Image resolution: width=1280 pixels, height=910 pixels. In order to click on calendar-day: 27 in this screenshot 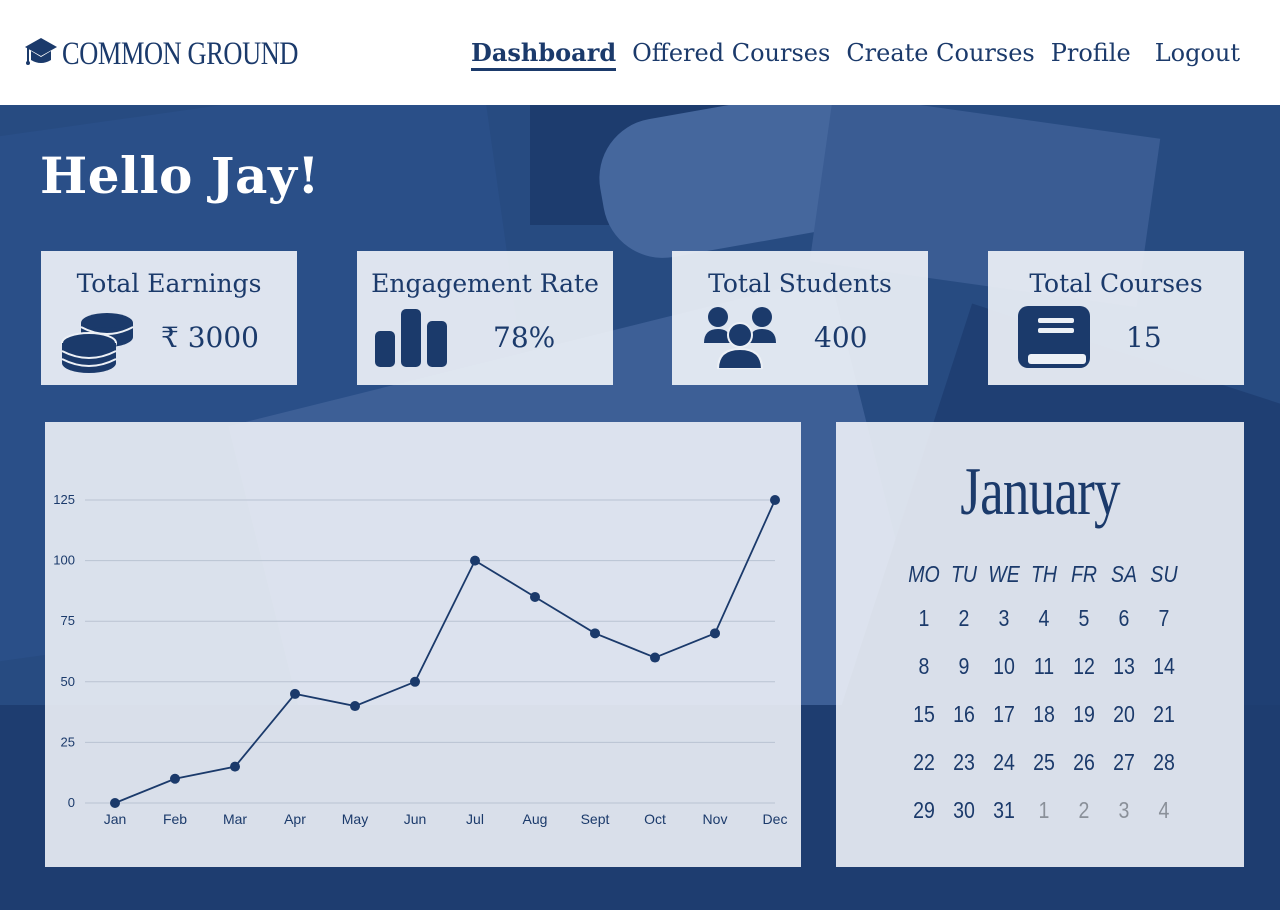, I will do `click(1124, 762)`.